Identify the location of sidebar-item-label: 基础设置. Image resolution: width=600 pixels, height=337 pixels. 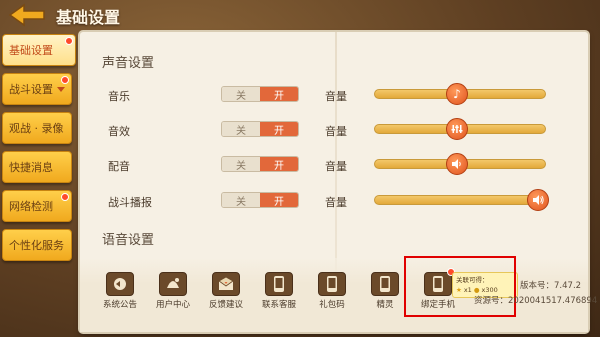
(31, 50).